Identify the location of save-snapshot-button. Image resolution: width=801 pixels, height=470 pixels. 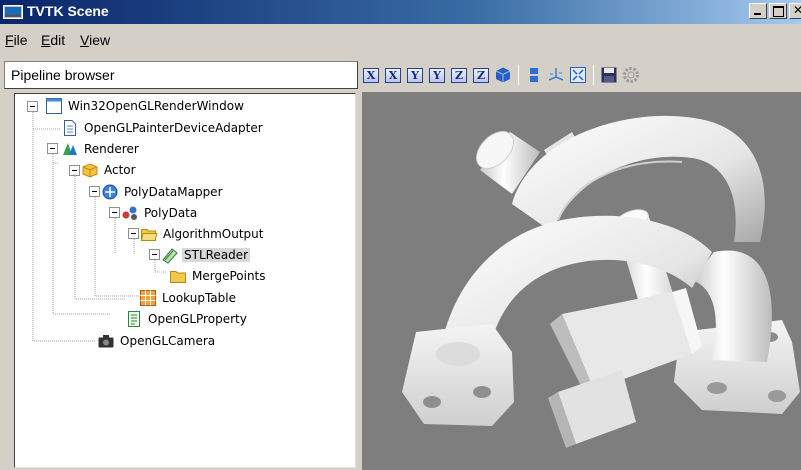
(609, 75).